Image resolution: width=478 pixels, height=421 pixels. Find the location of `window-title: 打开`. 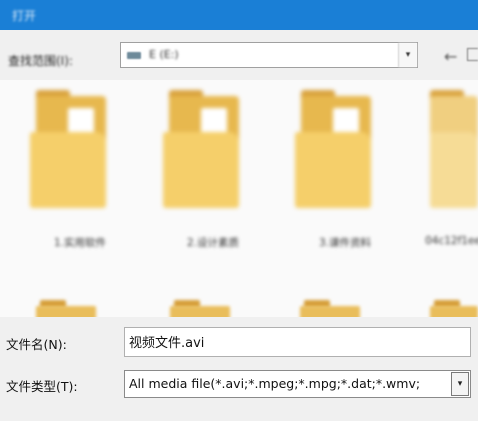

window-title: 打开 is located at coordinates (24, 16).